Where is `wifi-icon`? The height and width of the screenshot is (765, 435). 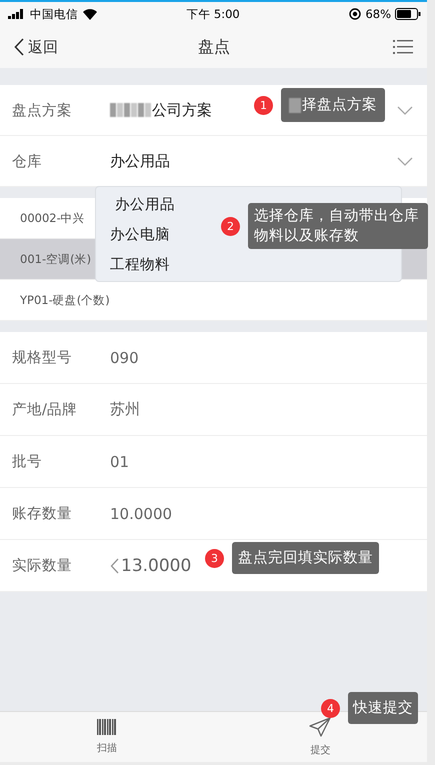 wifi-icon is located at coordinates (90, 14).